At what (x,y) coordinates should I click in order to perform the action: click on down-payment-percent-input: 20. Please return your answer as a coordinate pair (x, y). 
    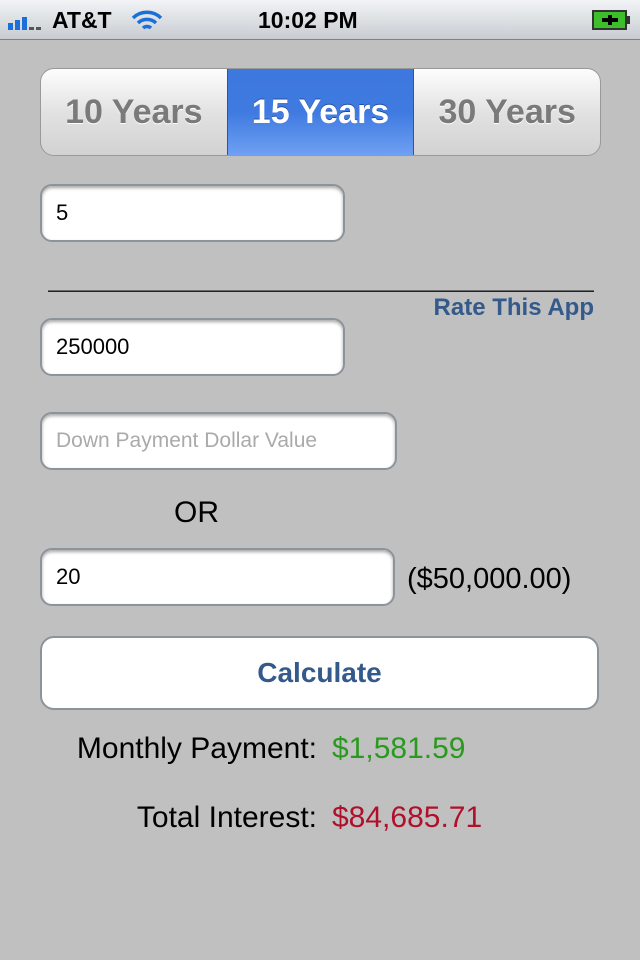
    Looking at the image, I should click on (217, 577).